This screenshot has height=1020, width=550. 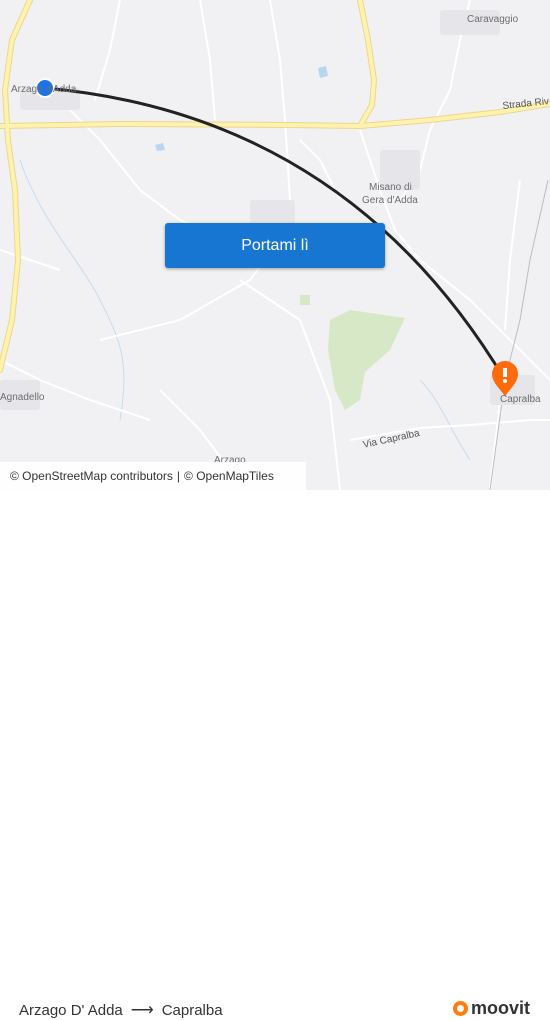 I want to click on route-origin: Arzago D' Adda, so click(x=71, y=1010).